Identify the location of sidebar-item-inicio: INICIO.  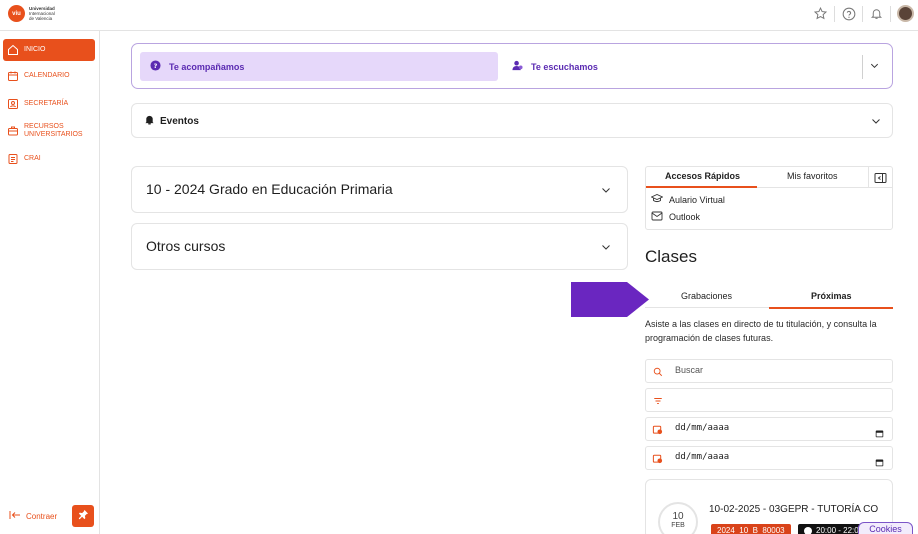
(49, 50).